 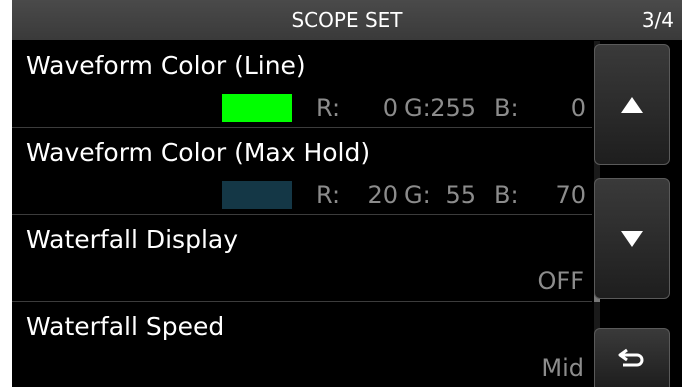 I want to click on g-value: 255, so click(x=453, y=108).